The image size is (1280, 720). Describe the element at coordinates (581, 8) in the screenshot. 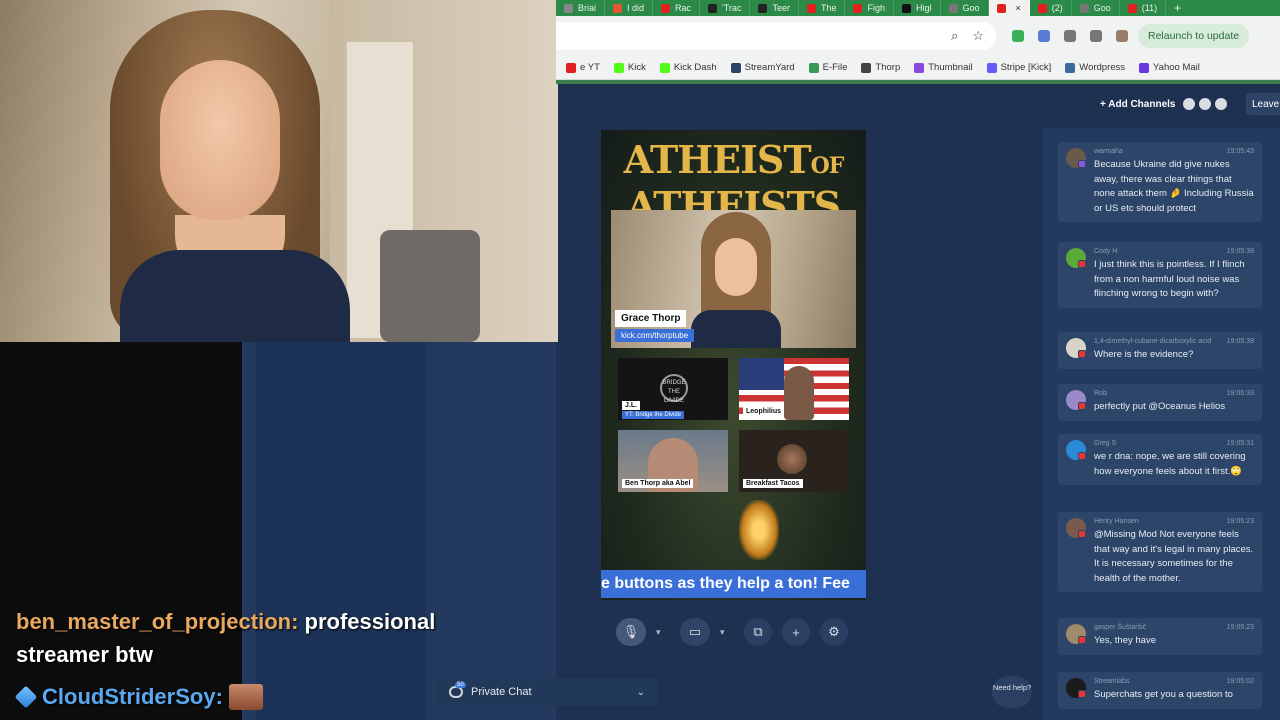

I see `browser-tab: Briai` at that location.